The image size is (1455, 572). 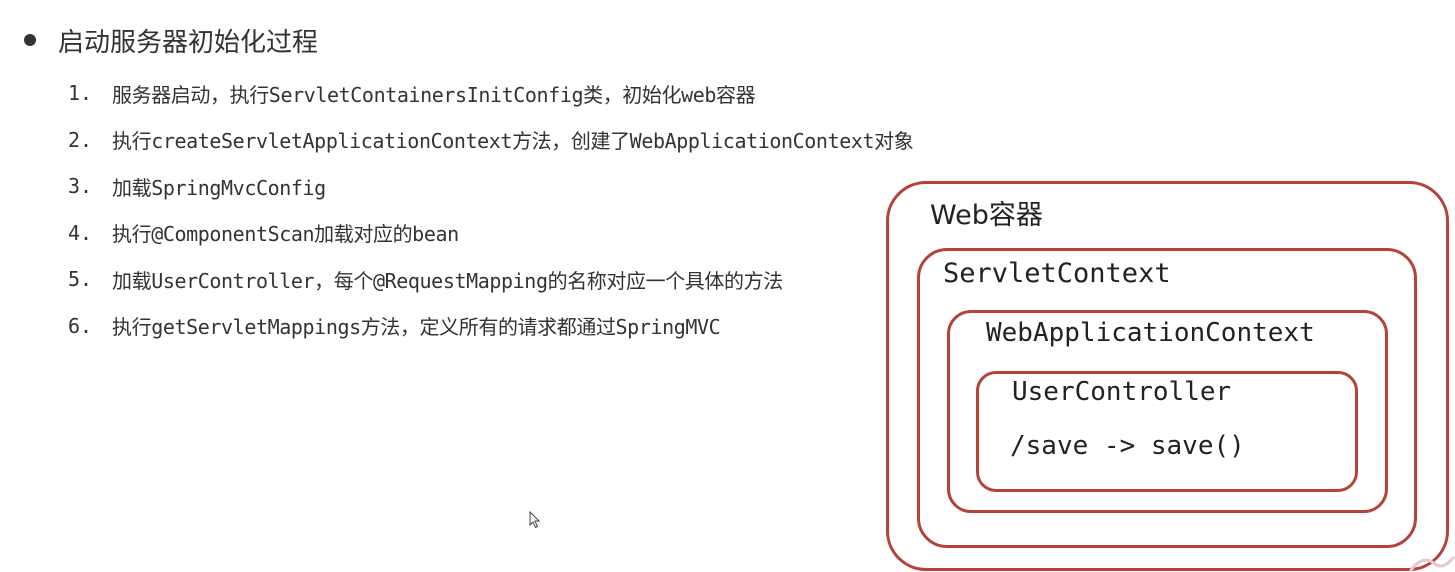 I want to click on step-text: 执行@ComponentScan加载对应的bean, so click(x=285, y=234).